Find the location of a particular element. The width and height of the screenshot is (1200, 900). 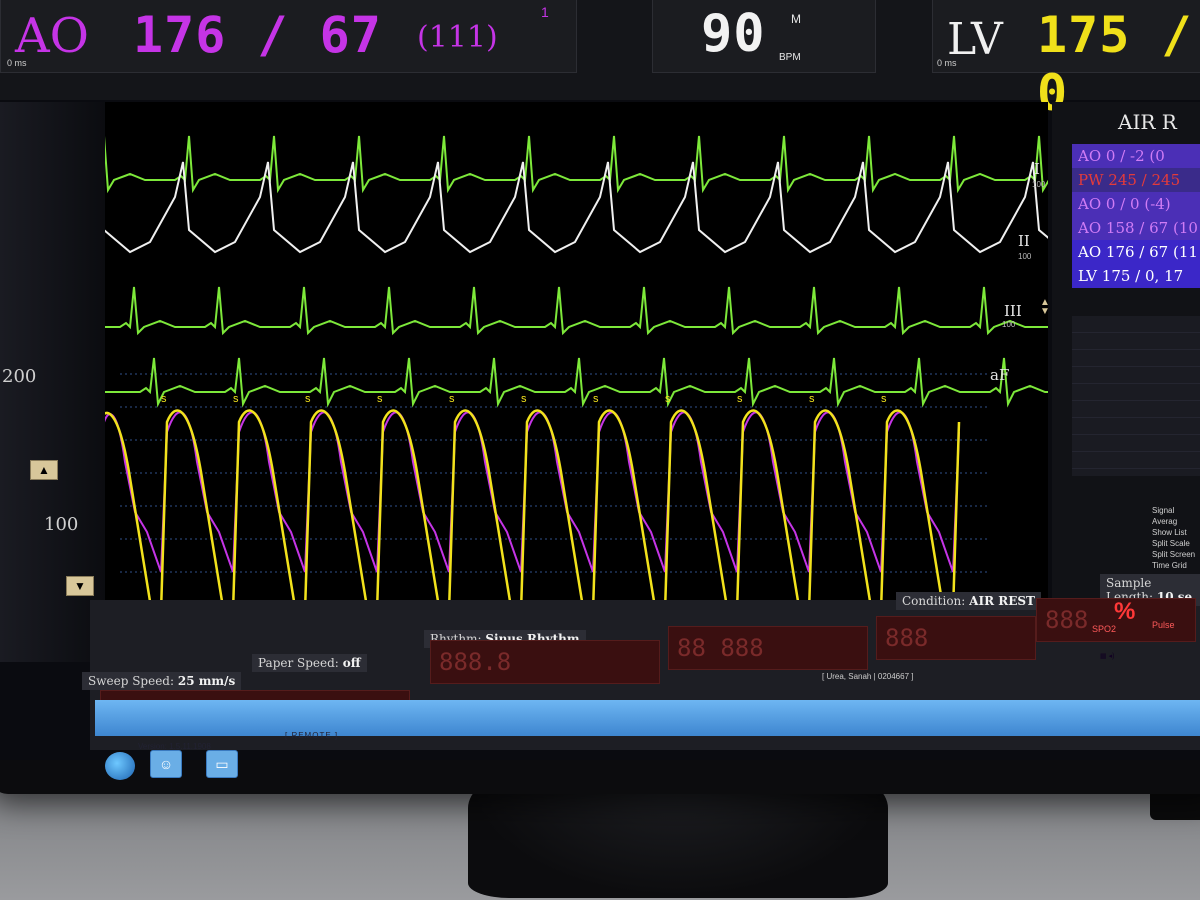

lead-label-iii: III is located at coordinates (1013, 311).